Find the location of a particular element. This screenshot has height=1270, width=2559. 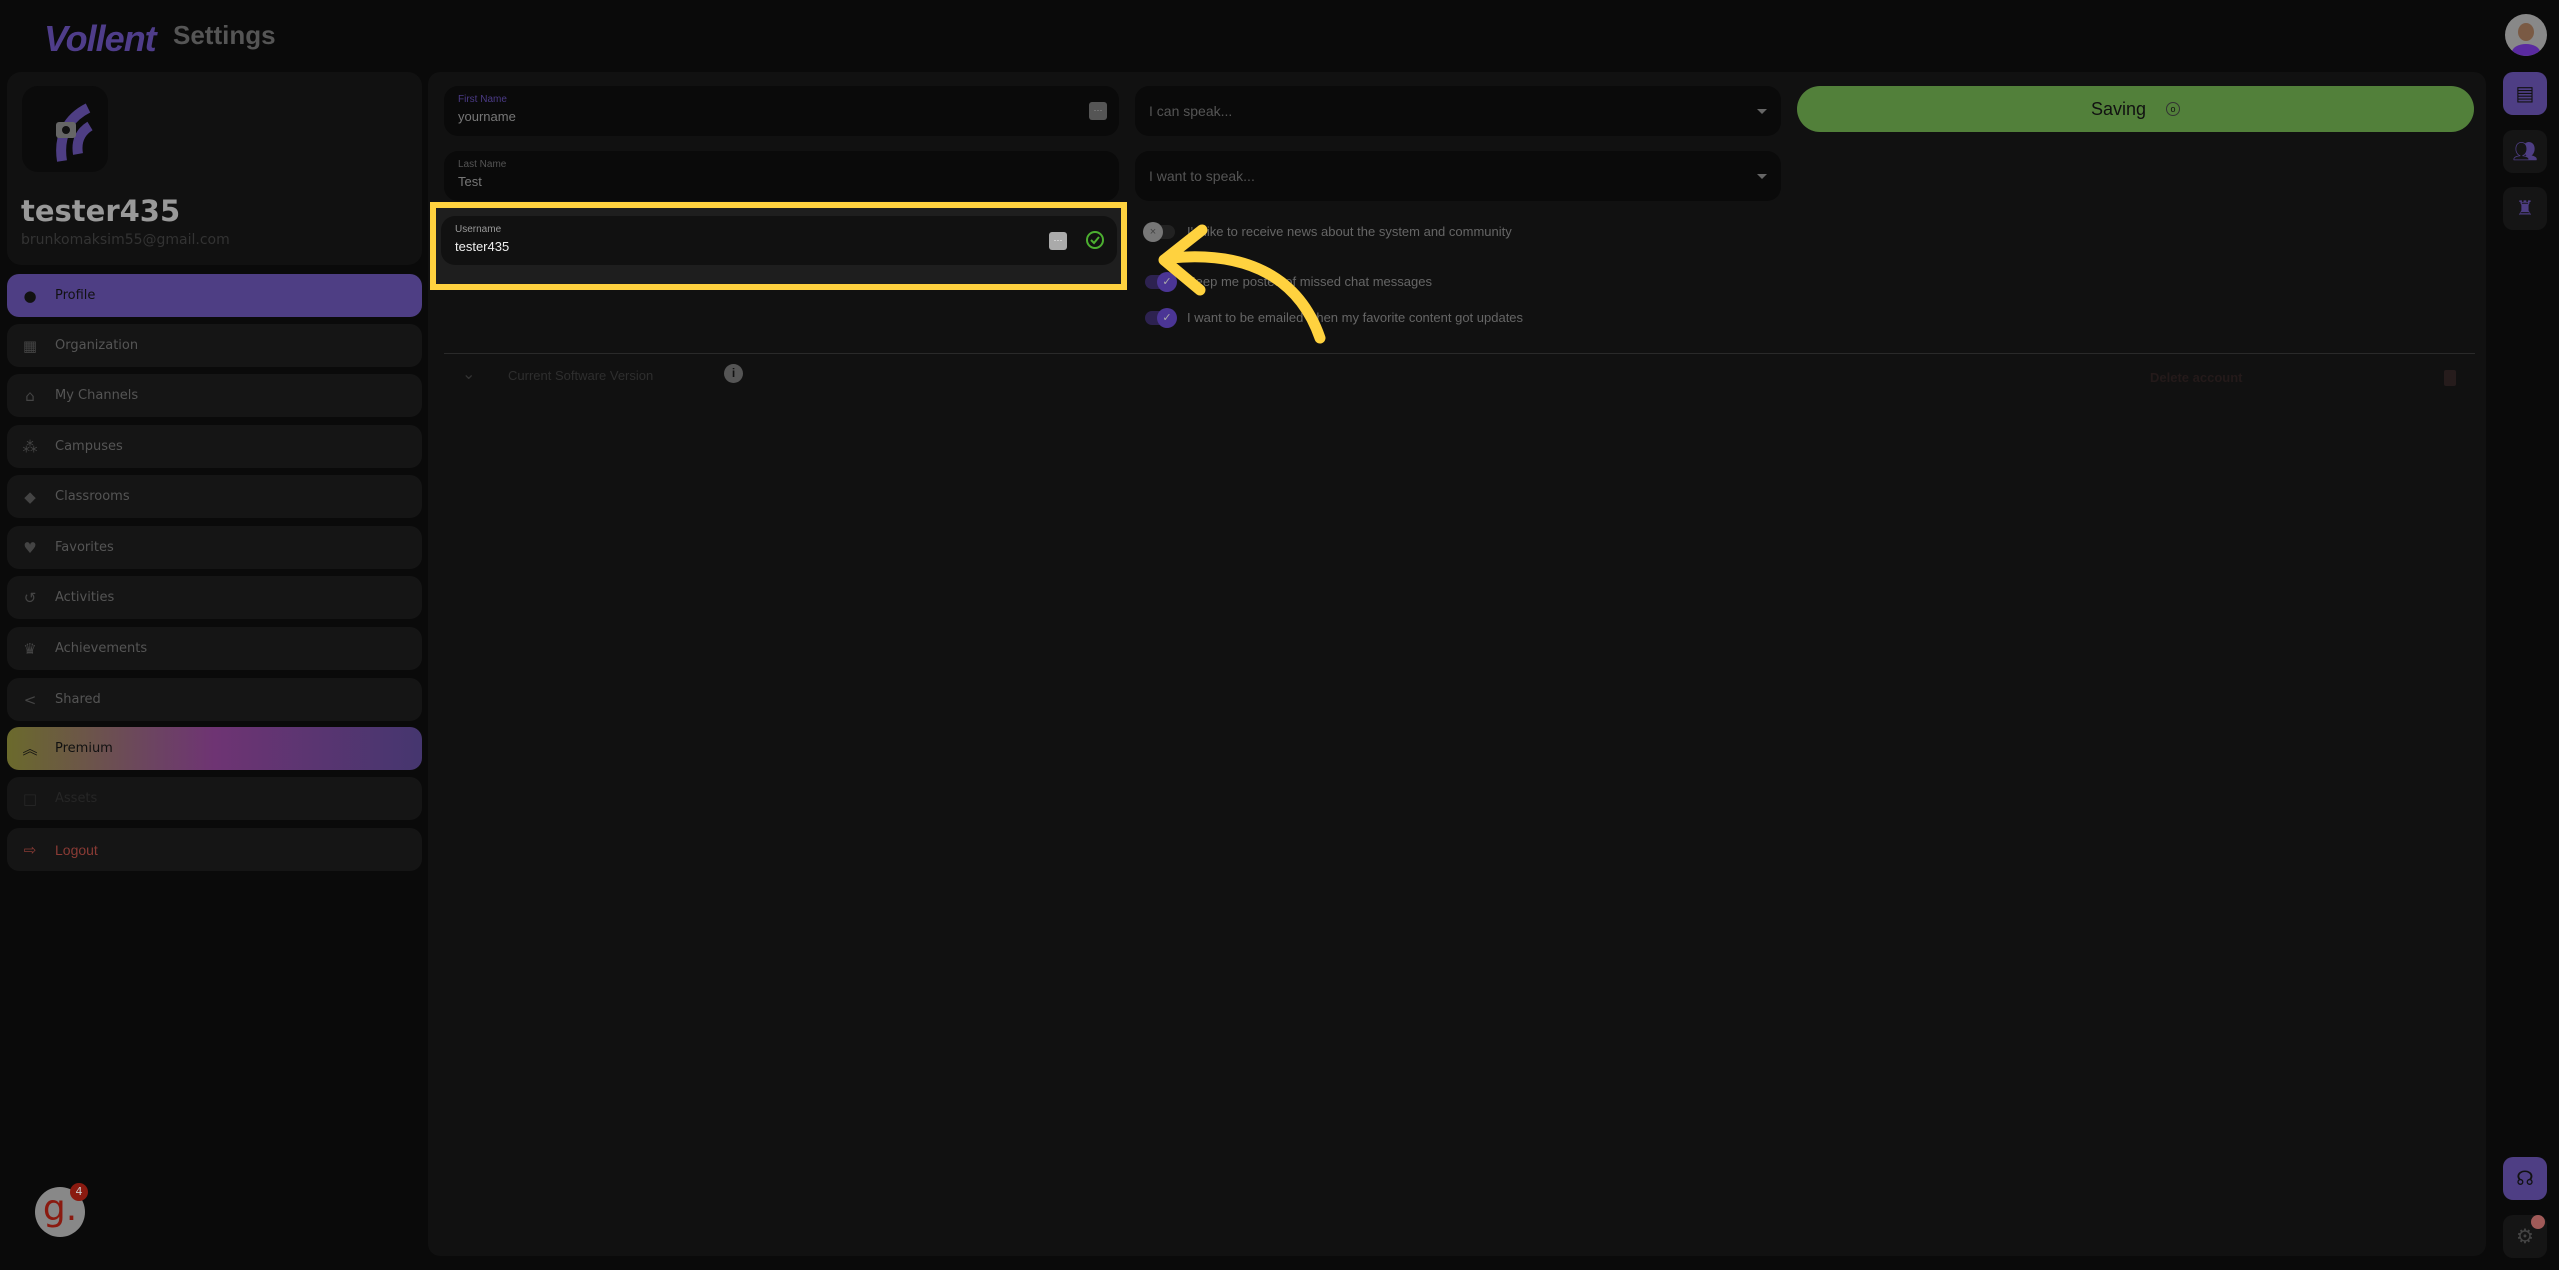

sidebar-item-label: Logout is located at coordinates (76, 849).